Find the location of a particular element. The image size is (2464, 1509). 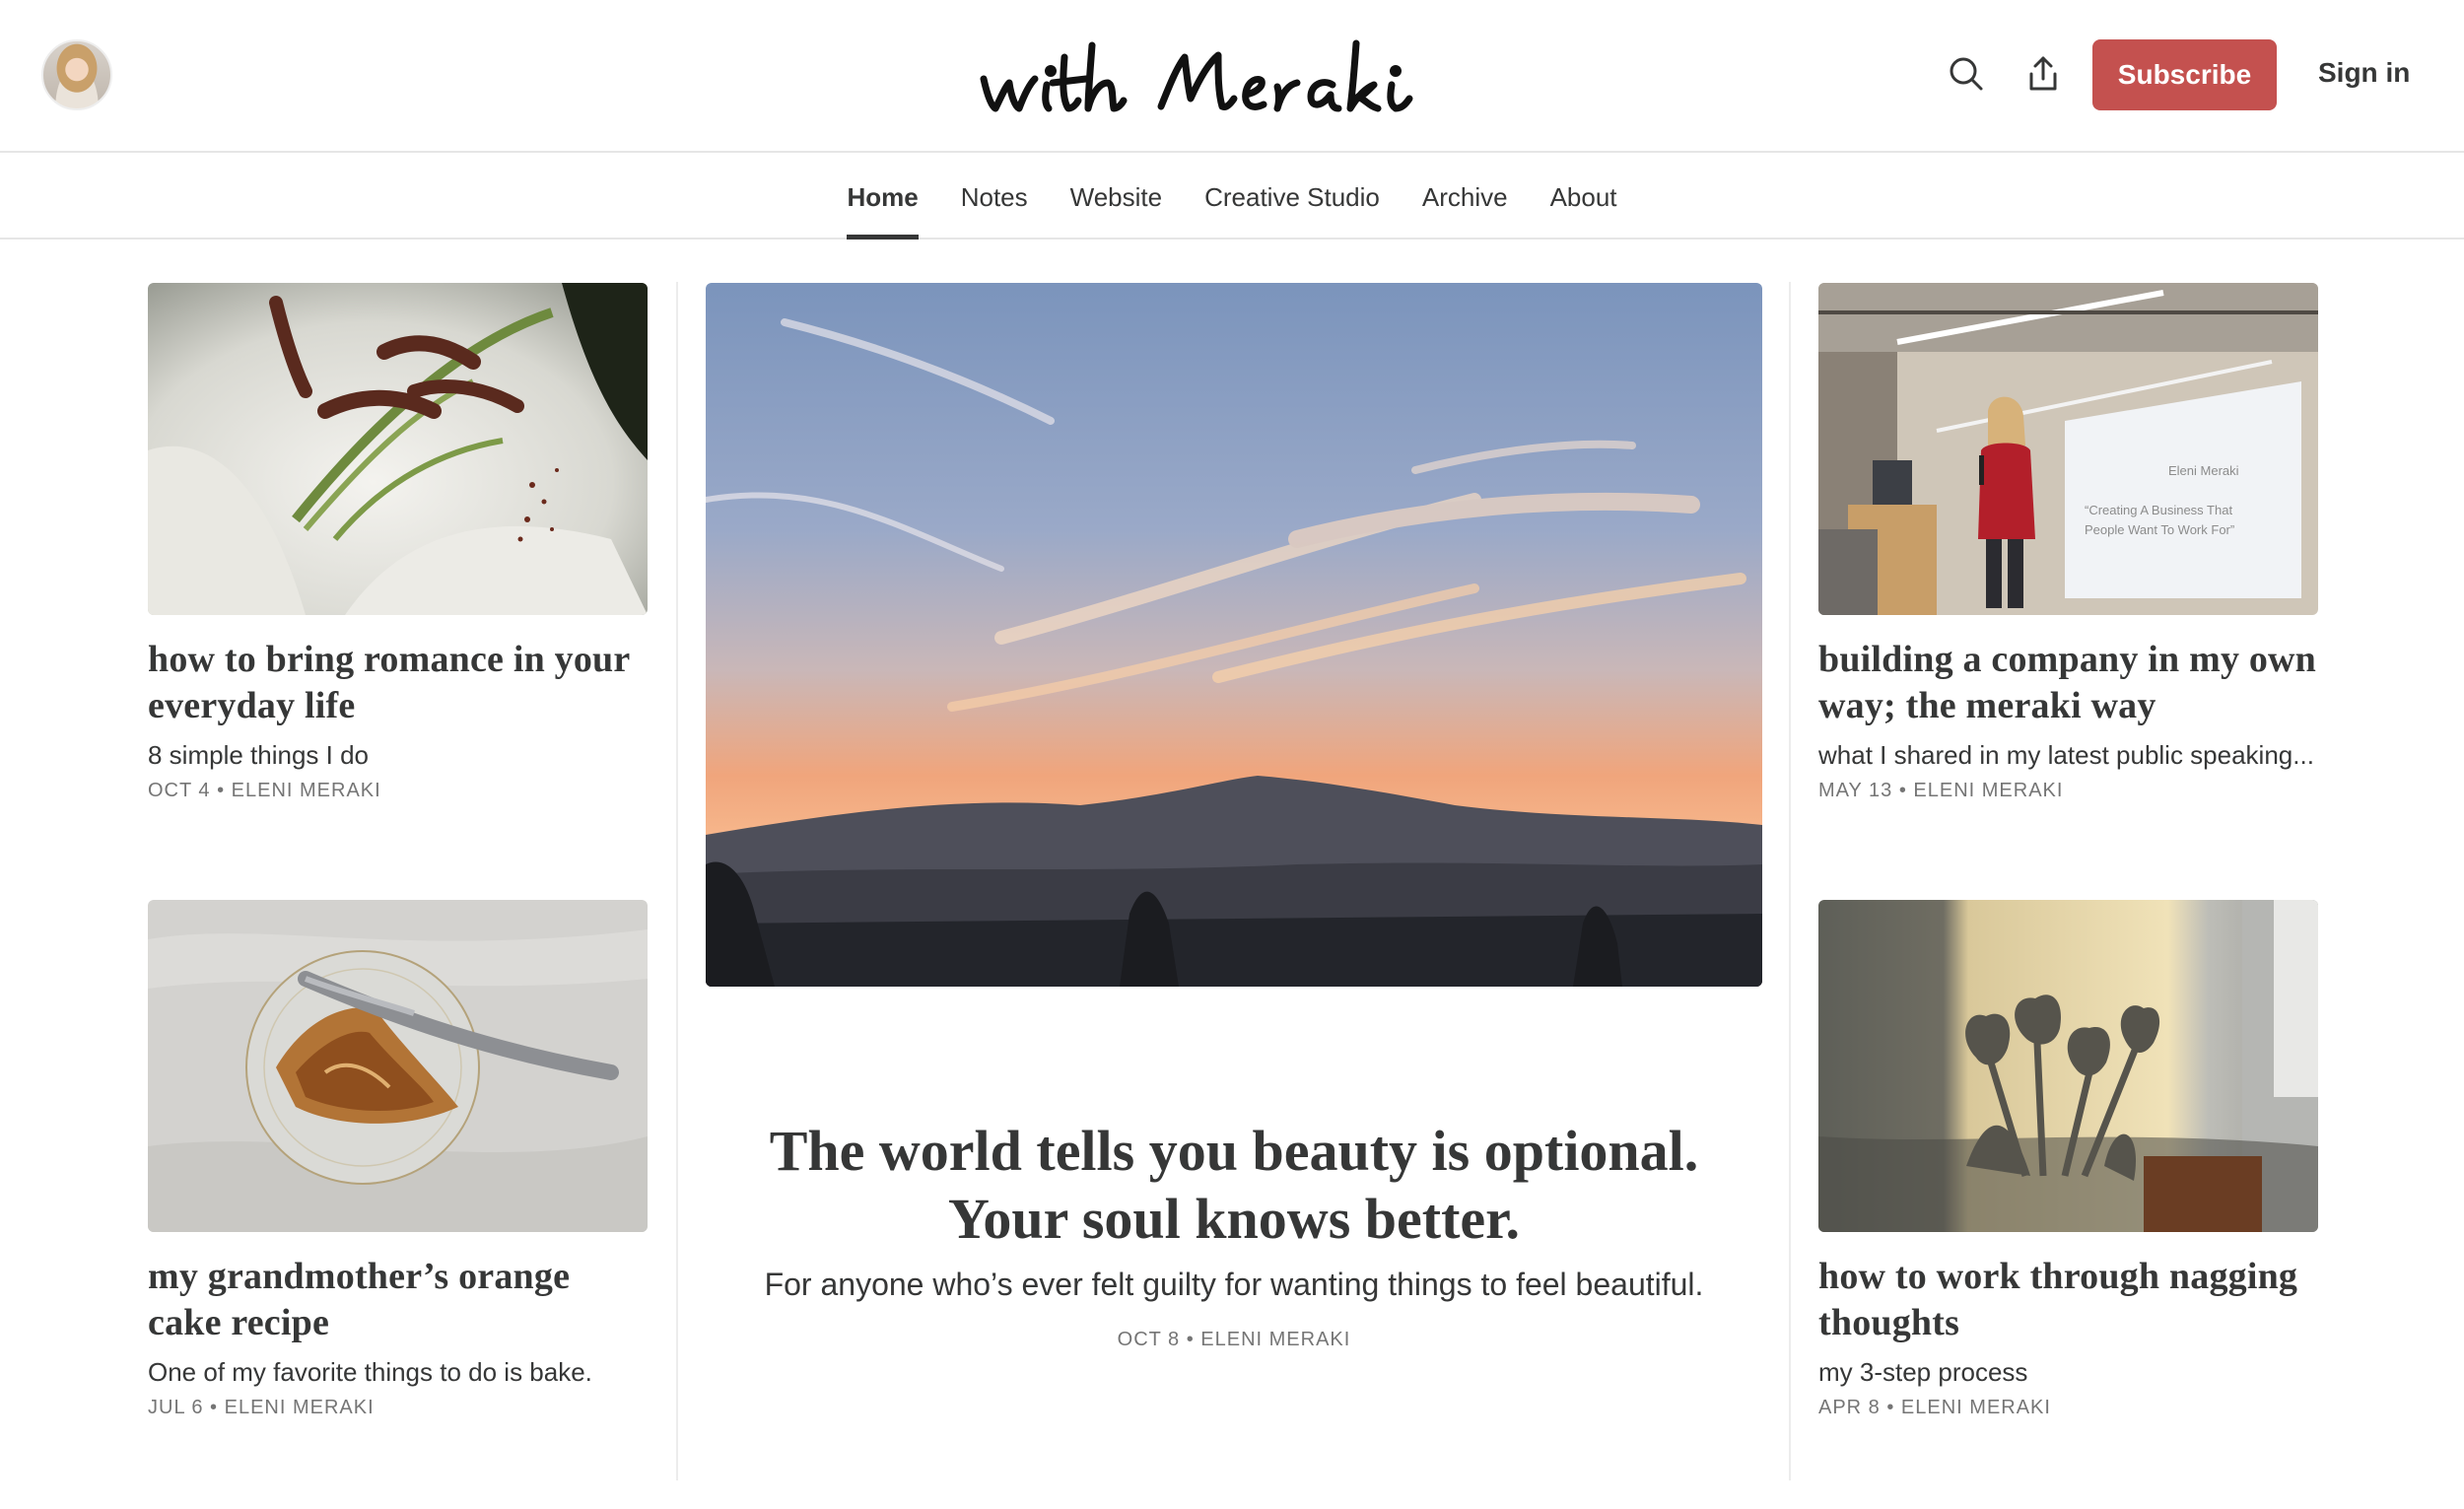

featured-meta: OCT 8 • ELENI MERAKI is located at coordinates (1234, 1339).